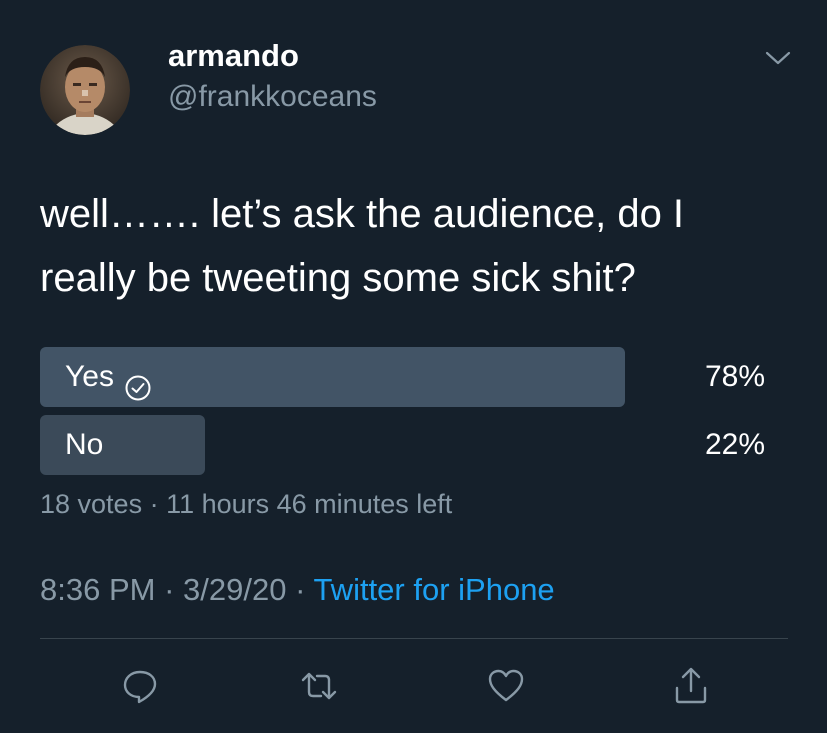 Image resolution: width=827 pixels, height=733 pixels. I want to click on tweet-date: 3/29/20, so click(235, 589).